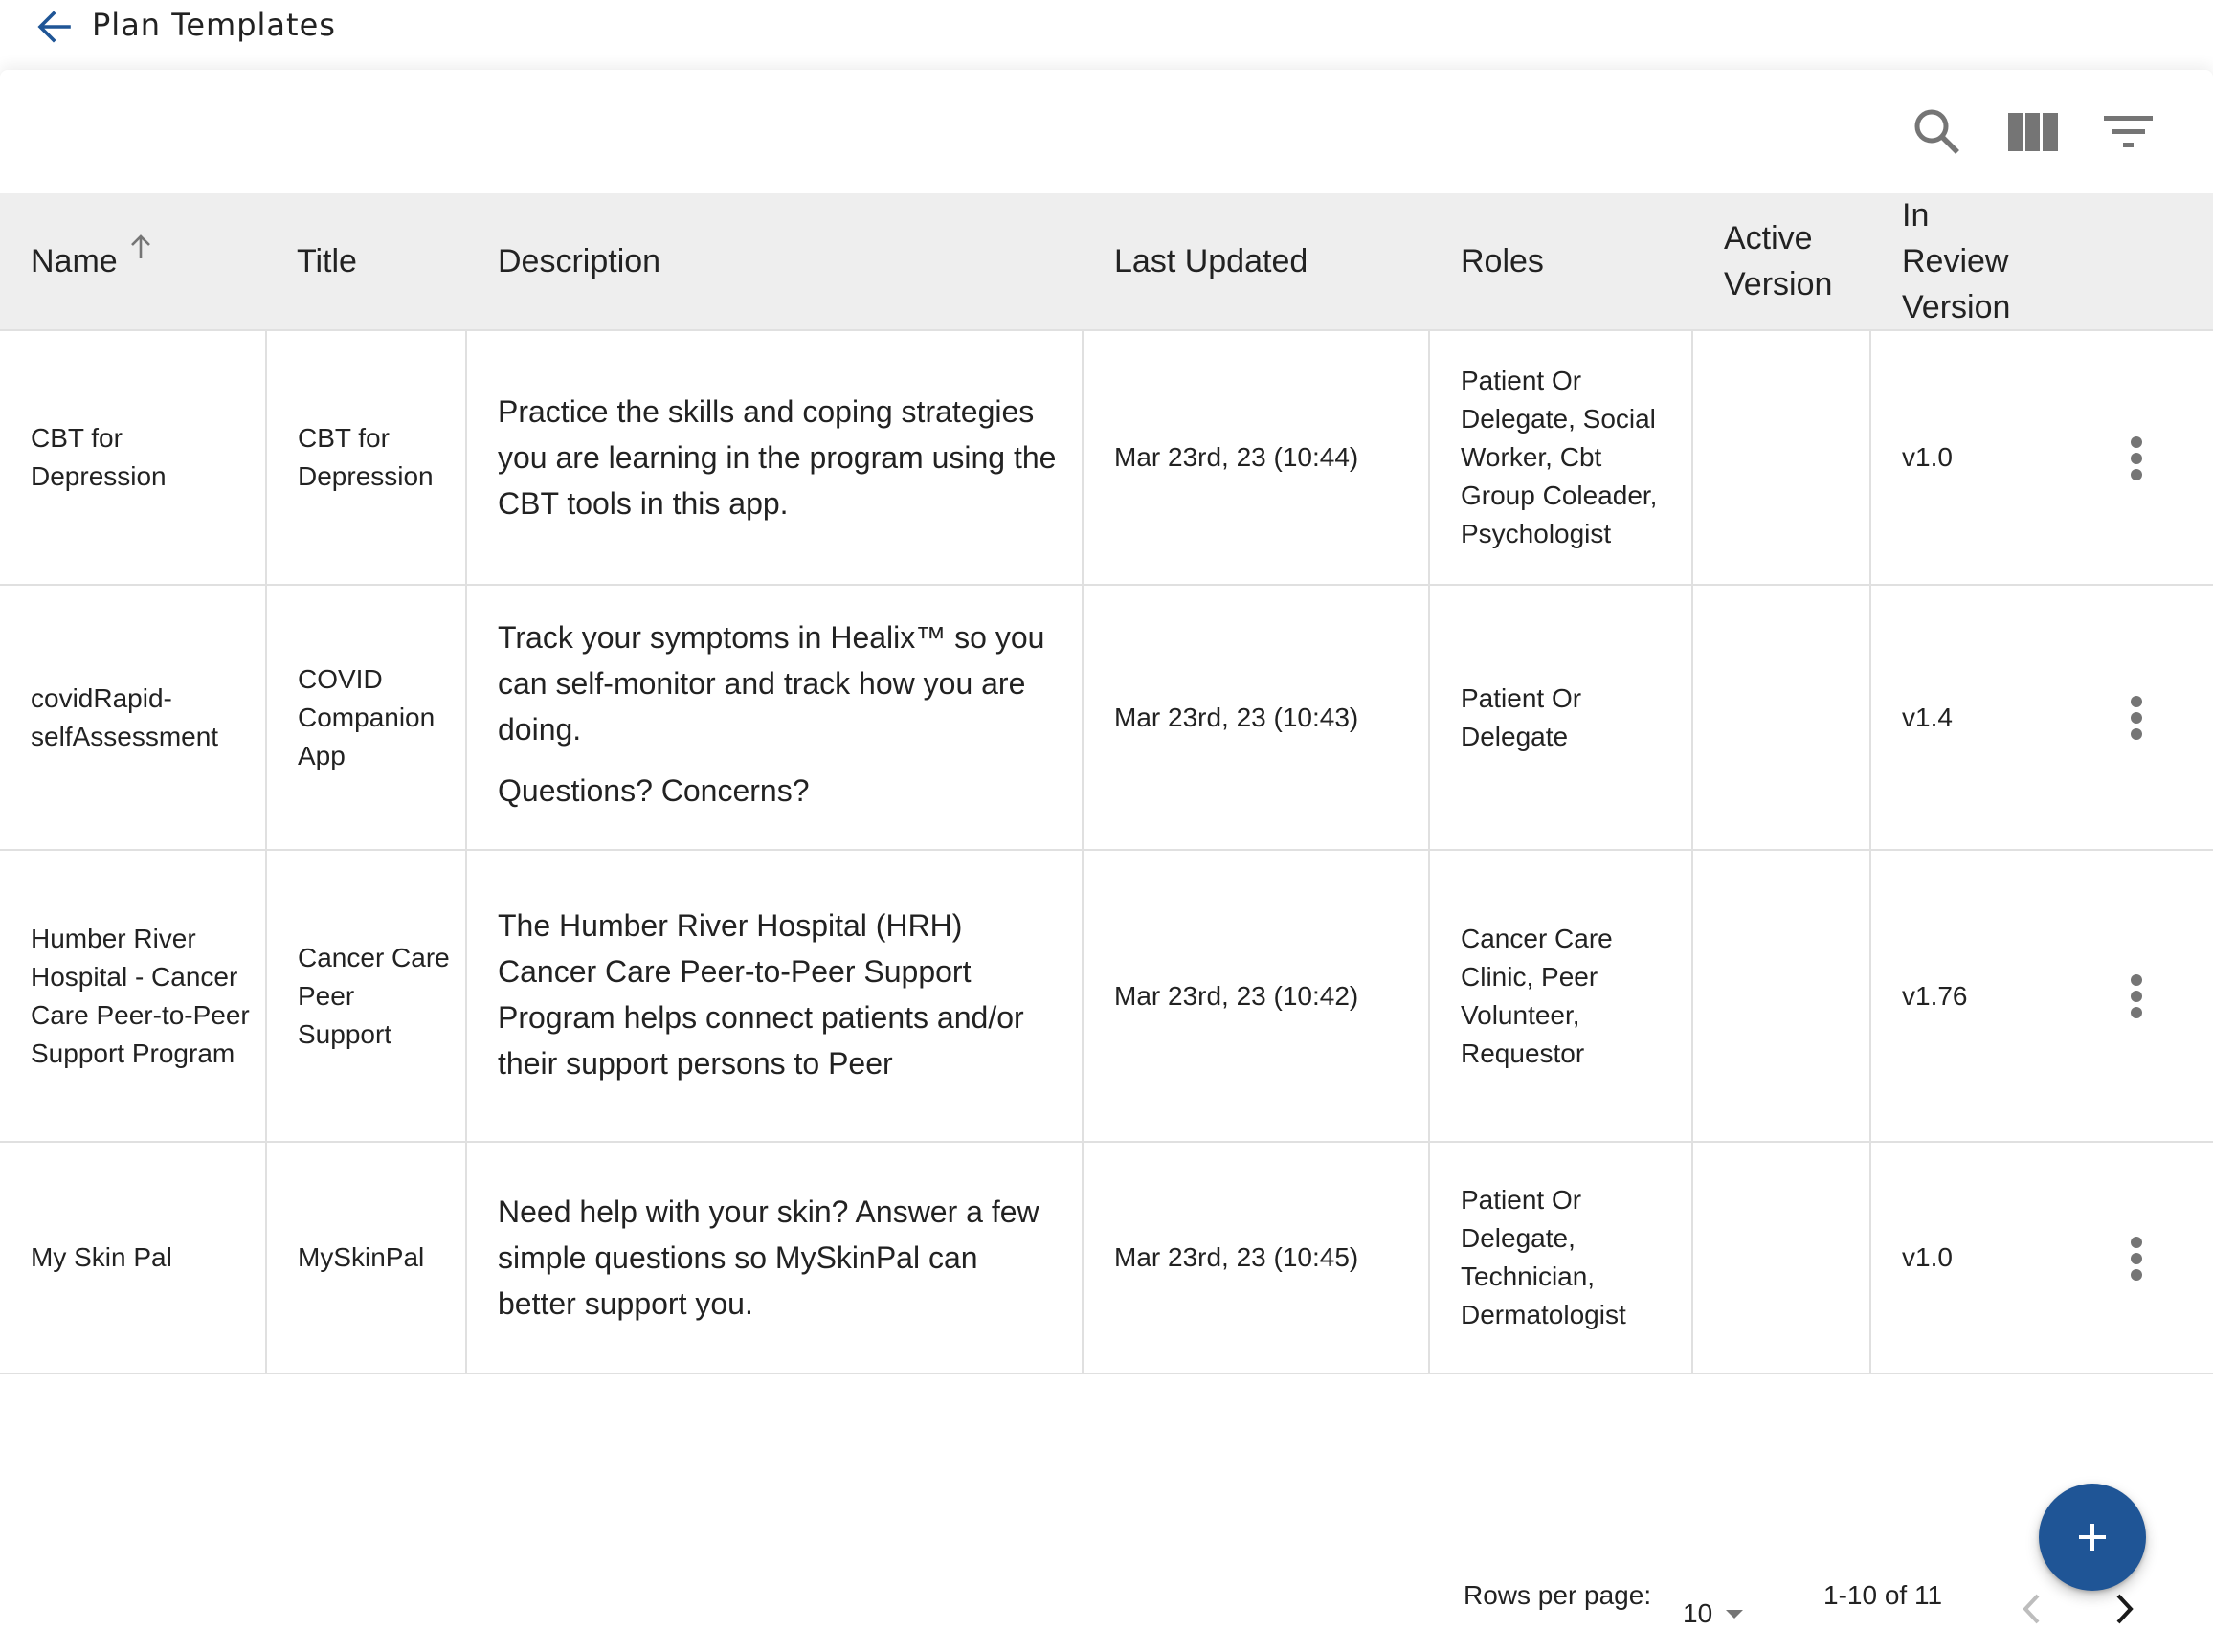 This screenshot has height=1652, width=2213. What do you see at coordinates (140, 247) in the screenshot?
I see `arrow-up-sort-icon` at bounding box center [140, 247].